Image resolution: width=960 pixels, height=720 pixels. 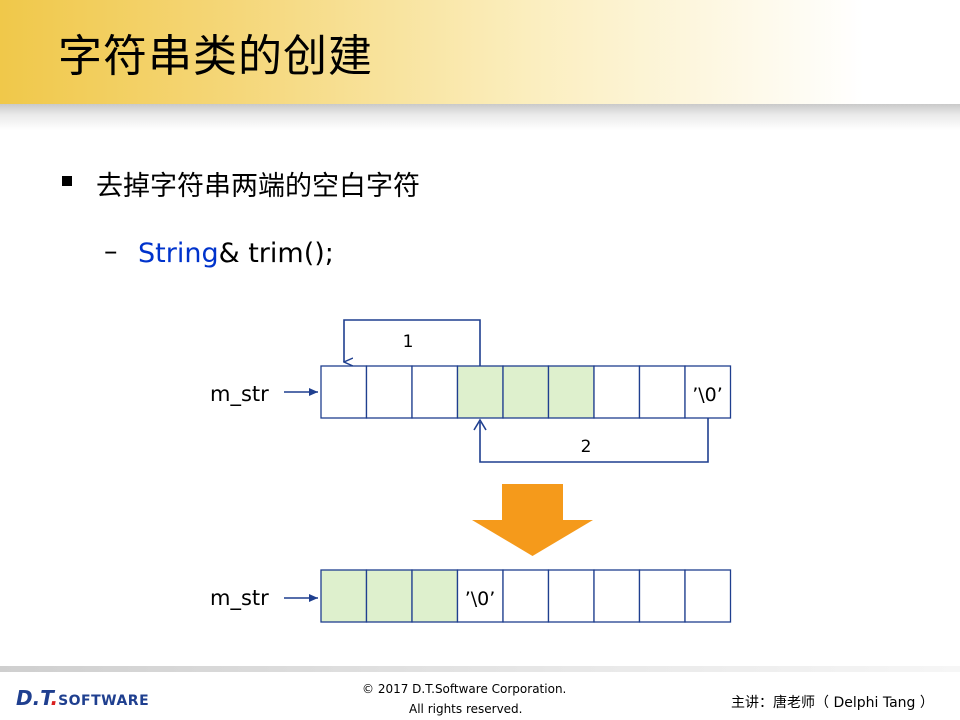 I want to click on logo-dt: D.T, so click(x=33, y=698).